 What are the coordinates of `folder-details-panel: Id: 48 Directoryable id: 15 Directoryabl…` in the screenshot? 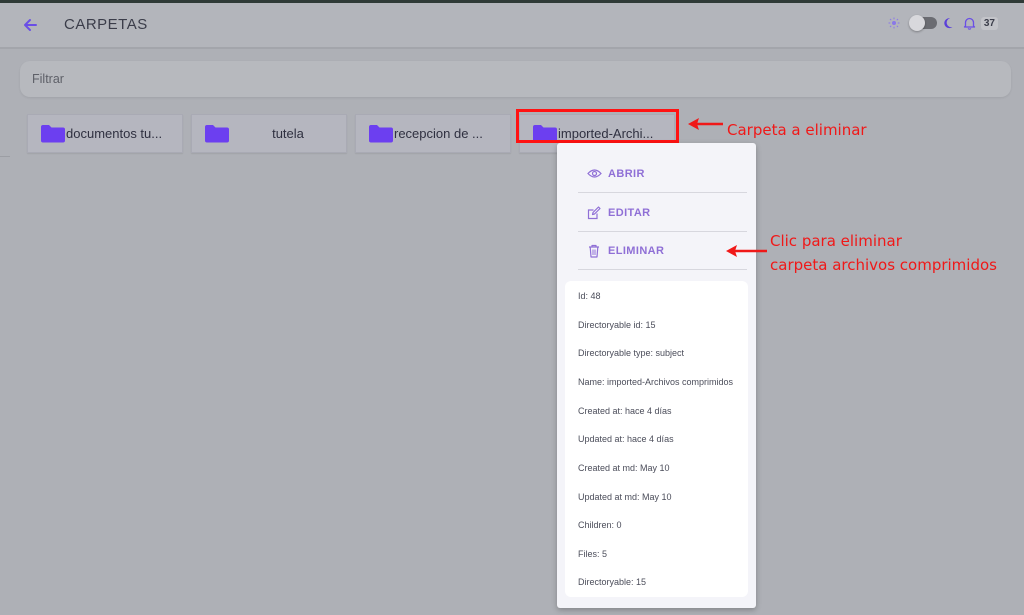 It's located at (656, 439).